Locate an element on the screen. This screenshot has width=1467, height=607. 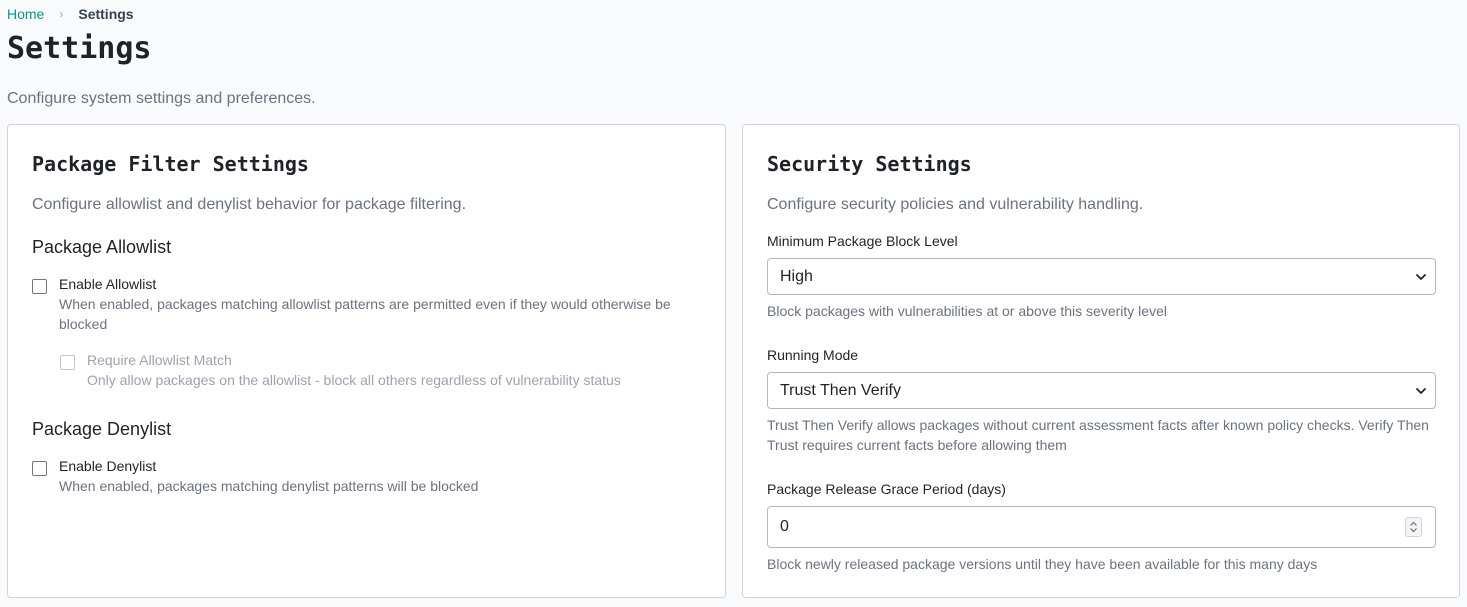
block-level-value: High is located at coordinates (796, 276).